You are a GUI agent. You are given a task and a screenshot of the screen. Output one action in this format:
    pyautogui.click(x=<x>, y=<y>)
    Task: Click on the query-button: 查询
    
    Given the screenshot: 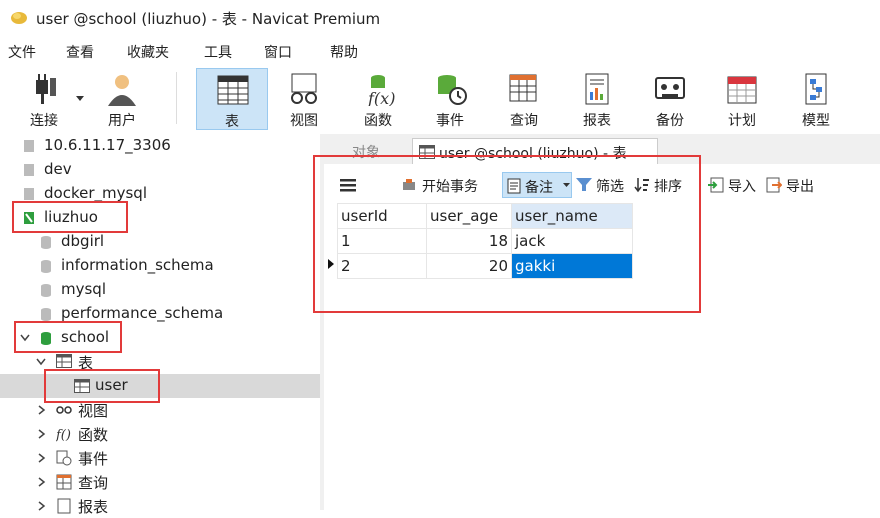 What is the action you would take?
    pyautogui.click(x=524, y=99)
    